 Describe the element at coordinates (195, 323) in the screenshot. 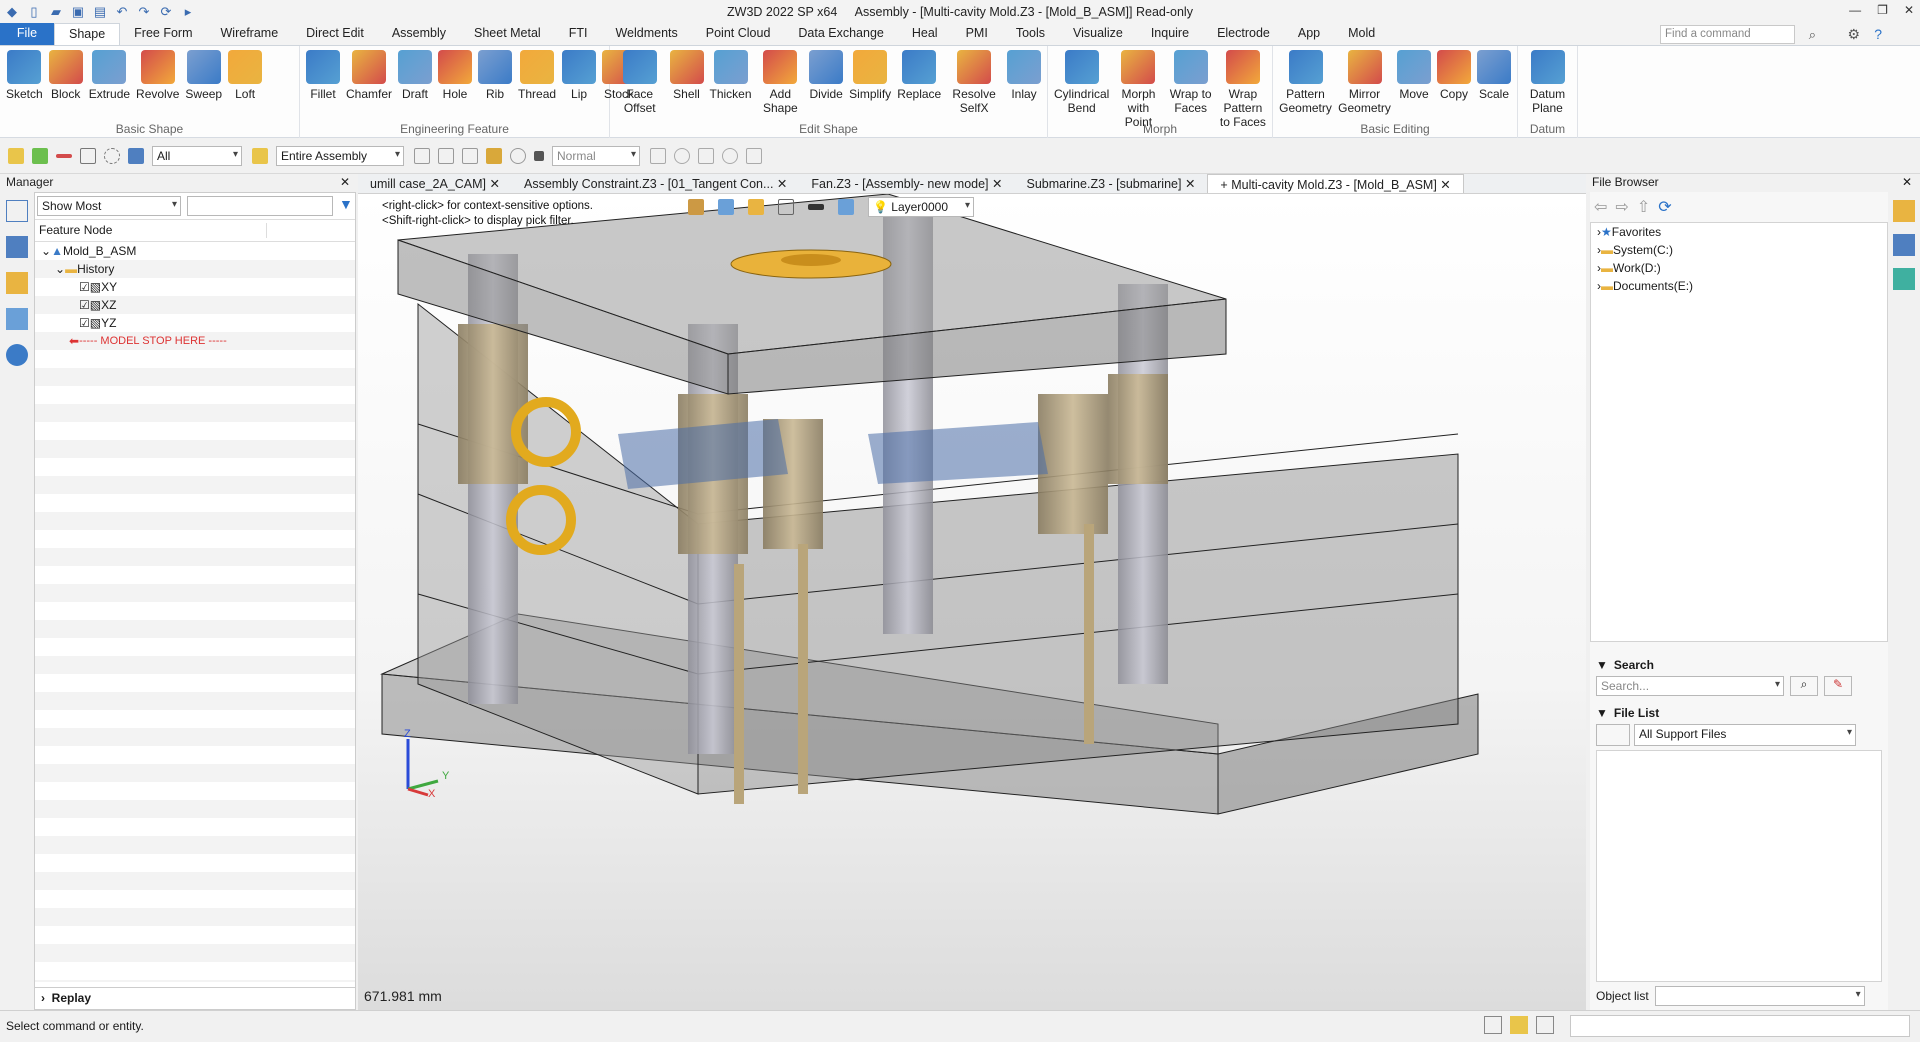

I see `tree-node: ☑ ▧ YZ` at that location.